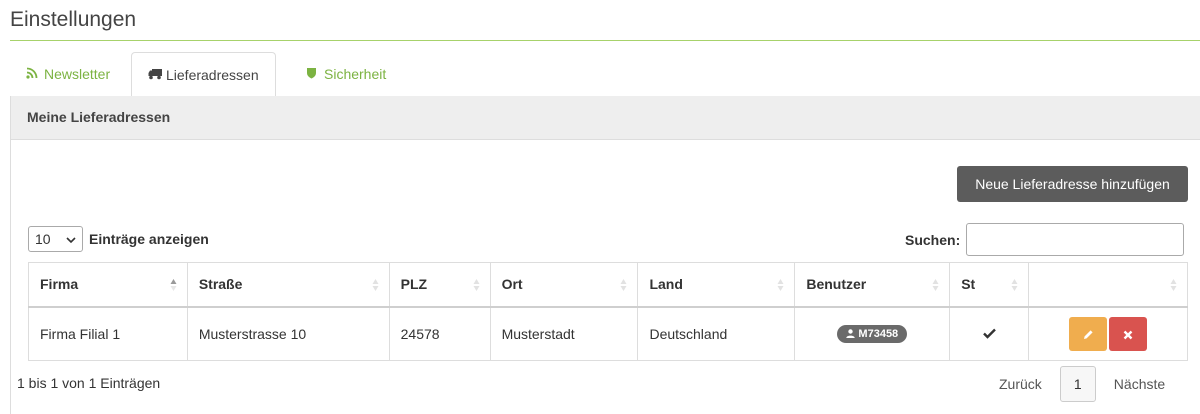 The height and width of the screenshot is (414, 1200). I want to click on page-length-value: 10, so click(43, 239).